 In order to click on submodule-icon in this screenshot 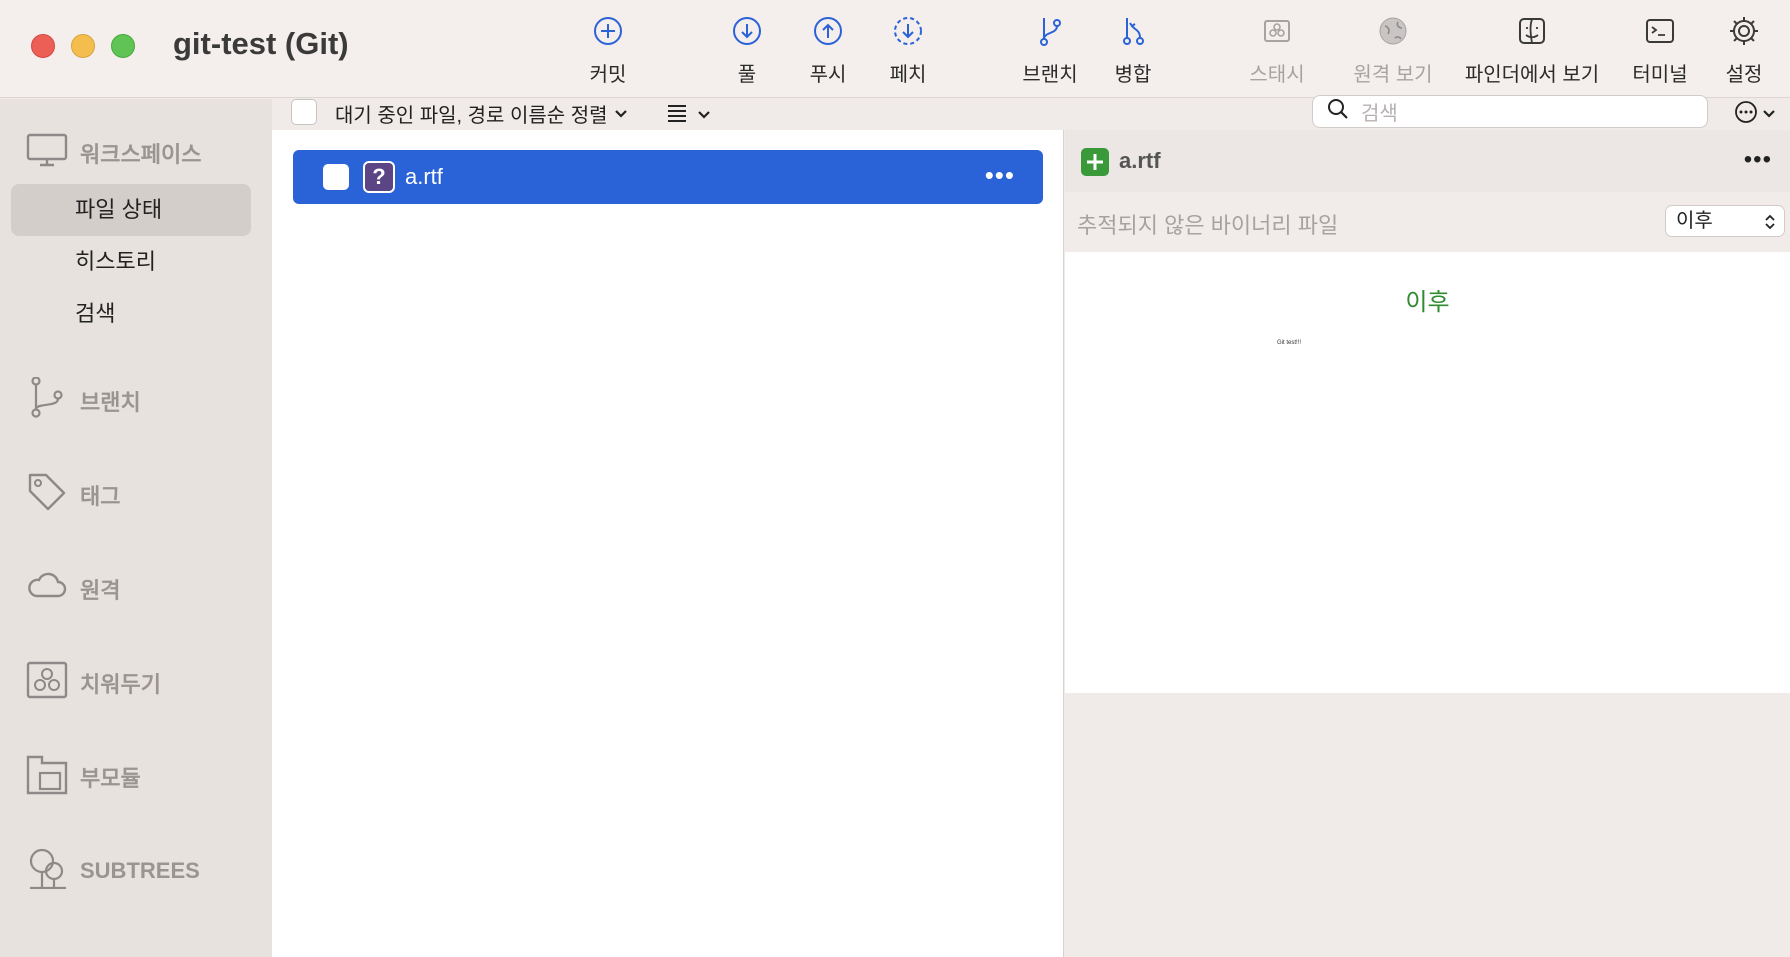, I will do `click(47, 777)`.